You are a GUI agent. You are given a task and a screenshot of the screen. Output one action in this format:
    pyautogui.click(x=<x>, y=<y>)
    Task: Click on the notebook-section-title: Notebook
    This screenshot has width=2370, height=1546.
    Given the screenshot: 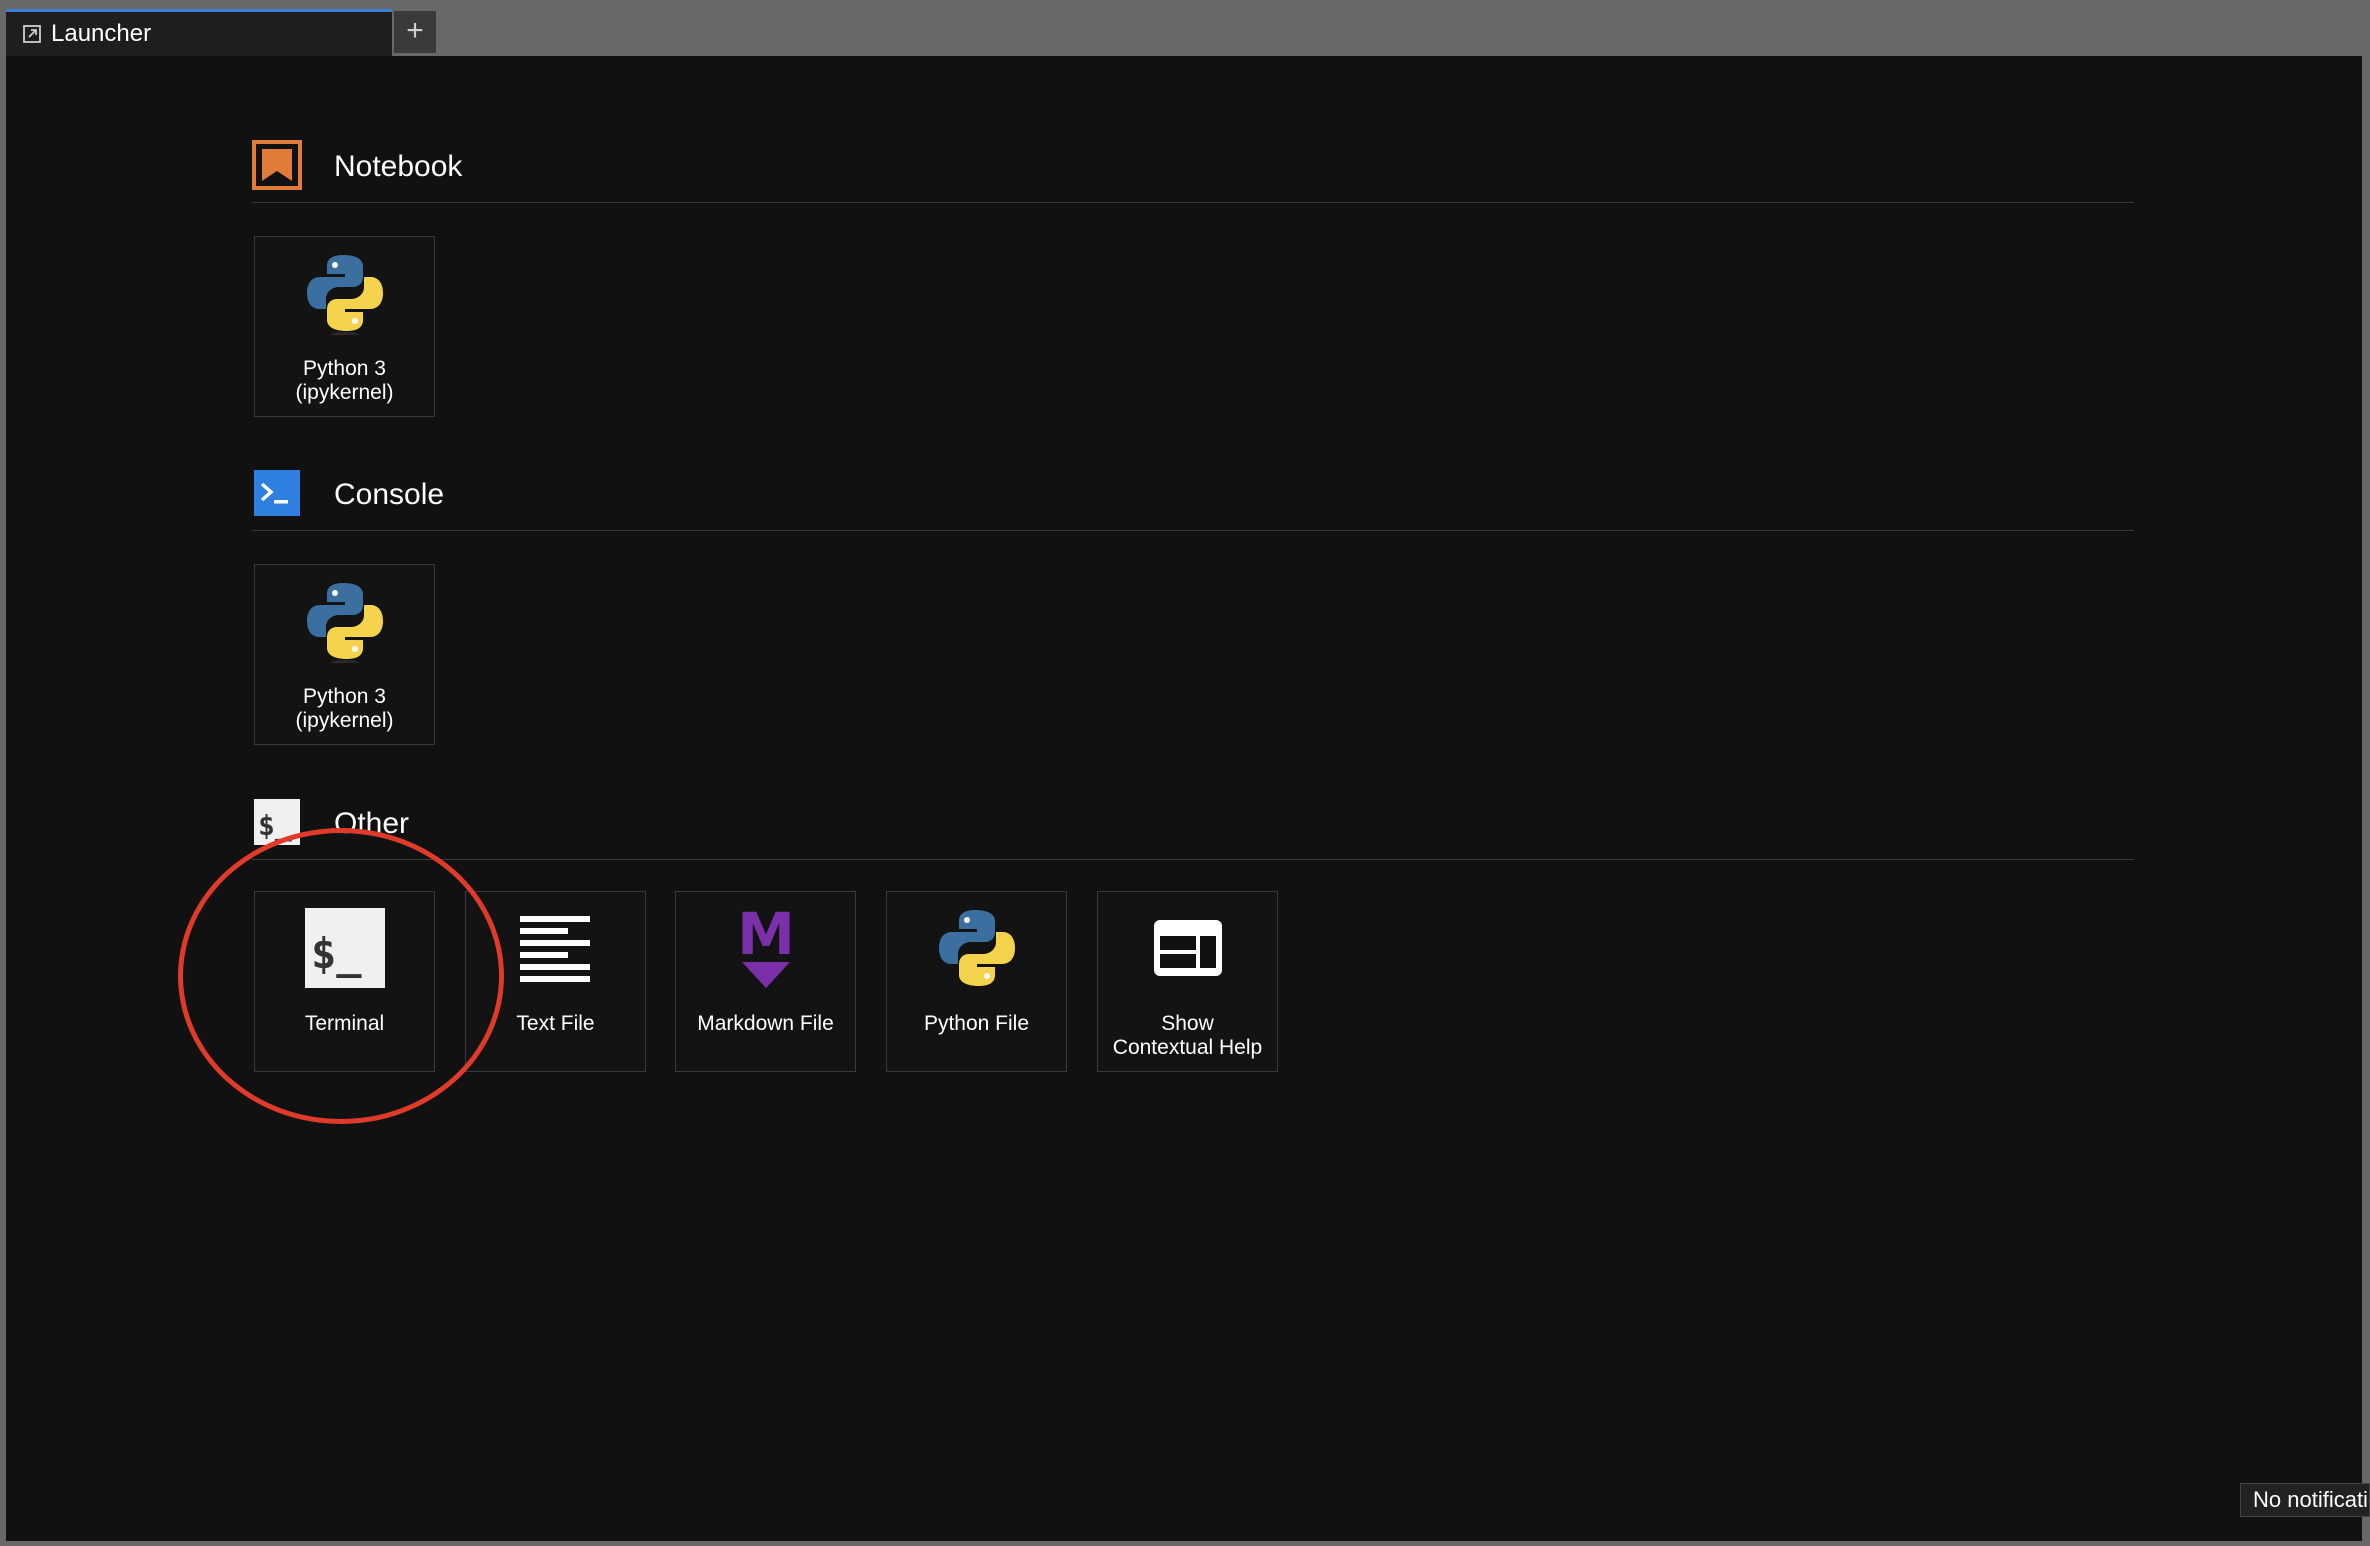 What is the action you would take?
    pyautogui.click(x=398, y=166)
    